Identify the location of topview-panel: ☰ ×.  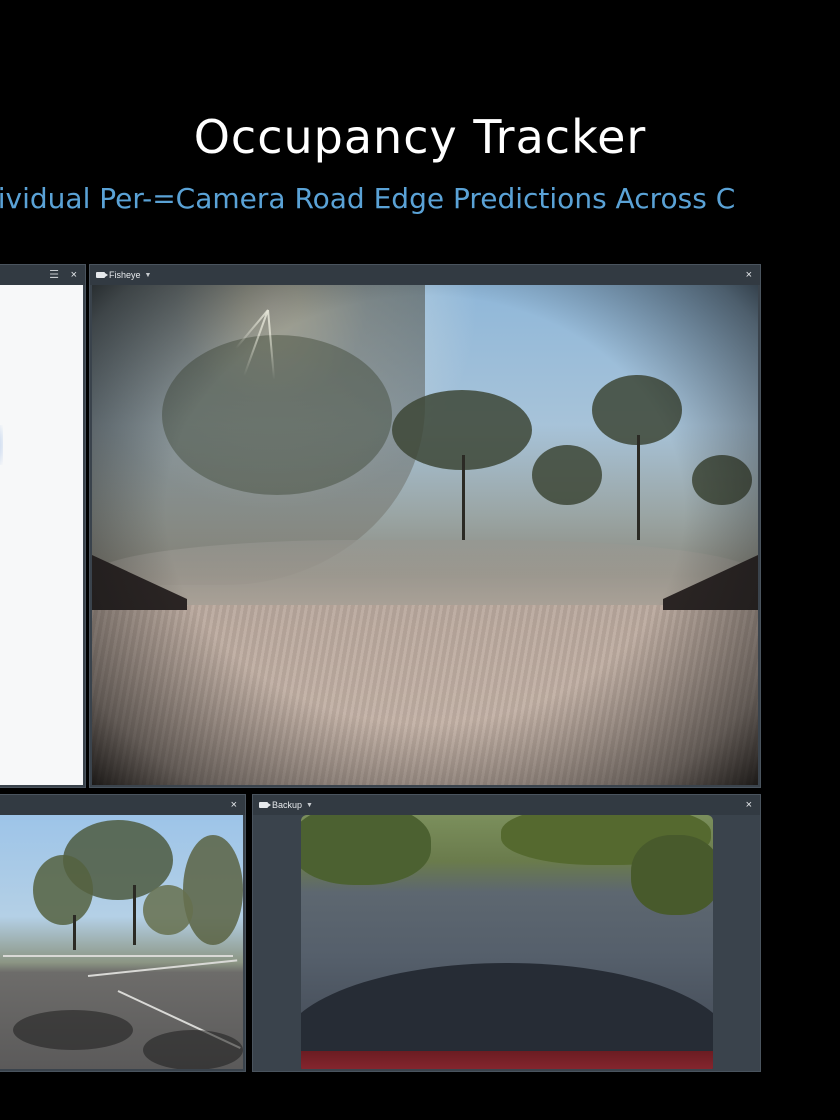
(43, 526).